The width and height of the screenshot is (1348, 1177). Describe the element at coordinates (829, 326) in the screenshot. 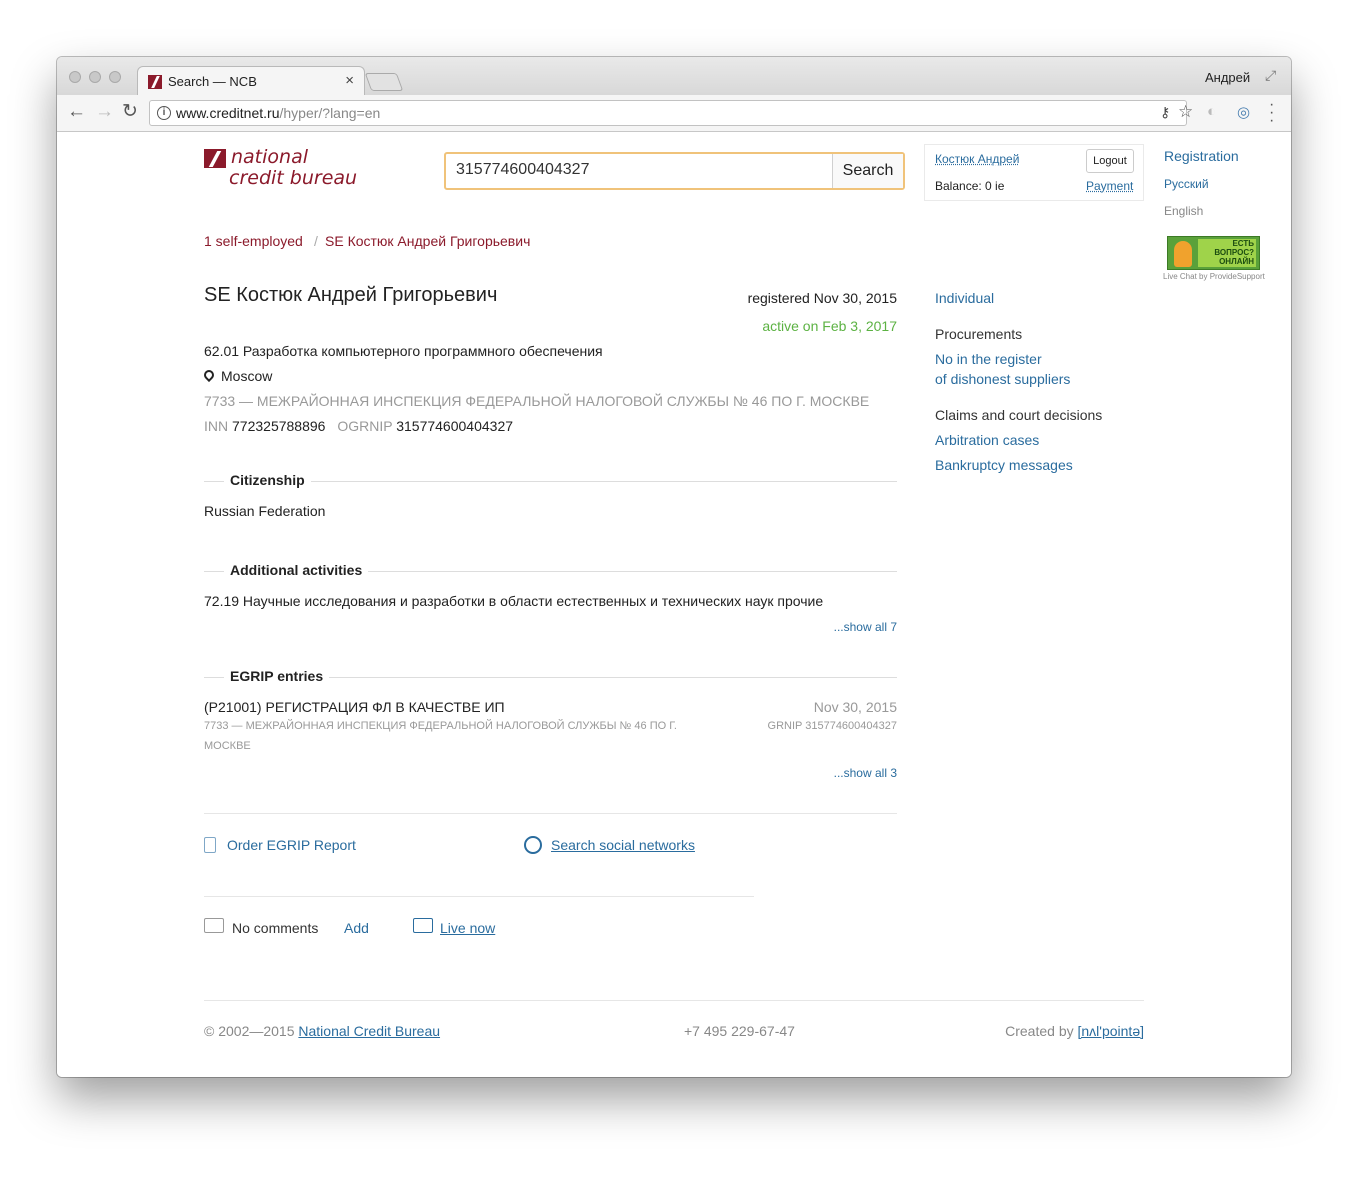

I see `status-badge: active on Feb 3, 2017` at that location.